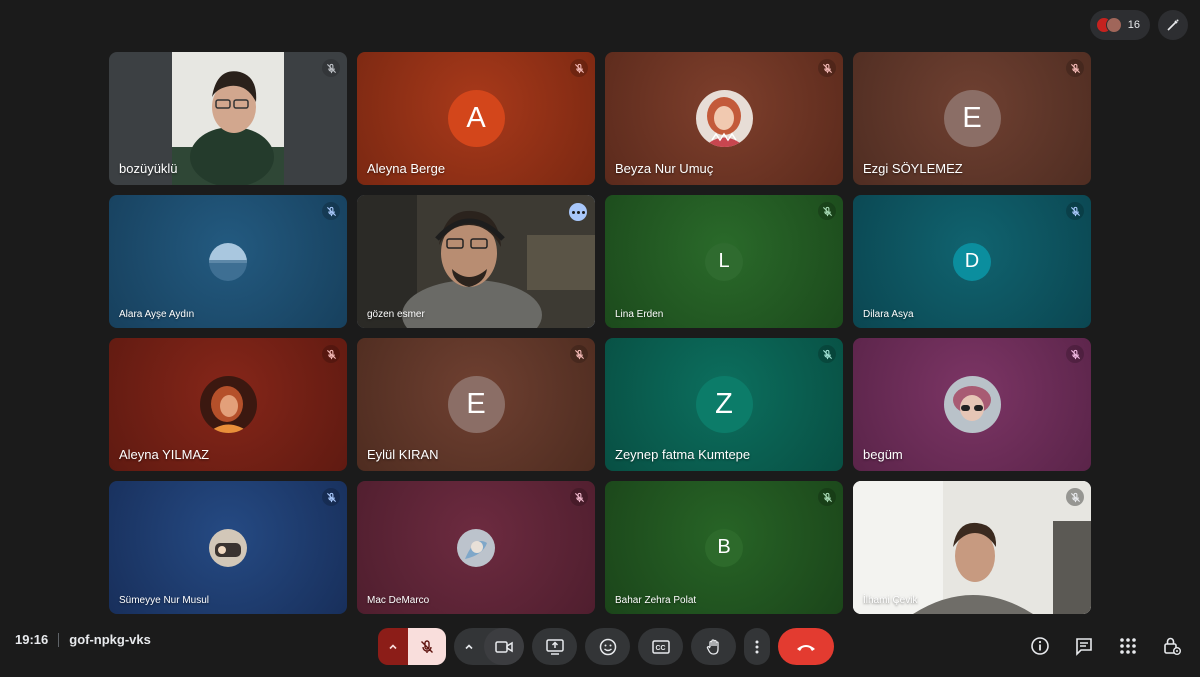 This screenshot has height=677, width=1200. I want to click on avatar: L, so click(724, 261).